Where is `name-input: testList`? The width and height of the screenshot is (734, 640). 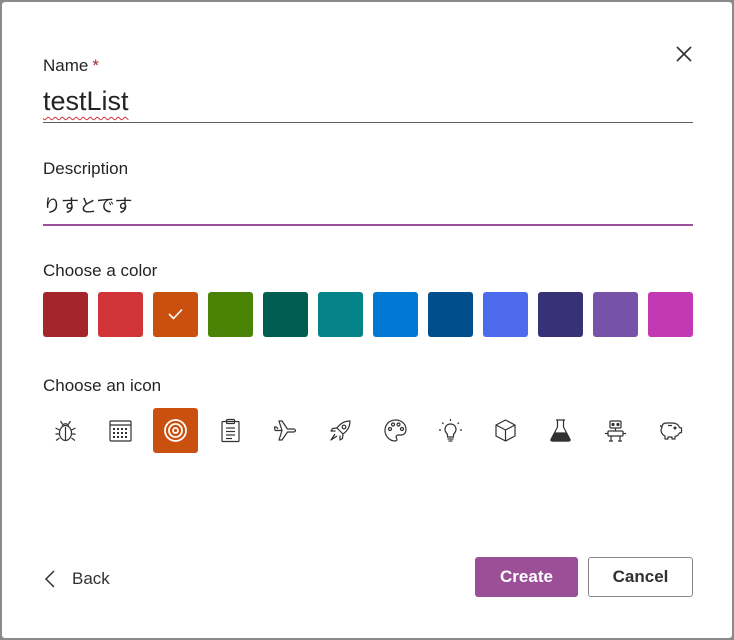
name-input: testList is located at coordinates (86, 101).